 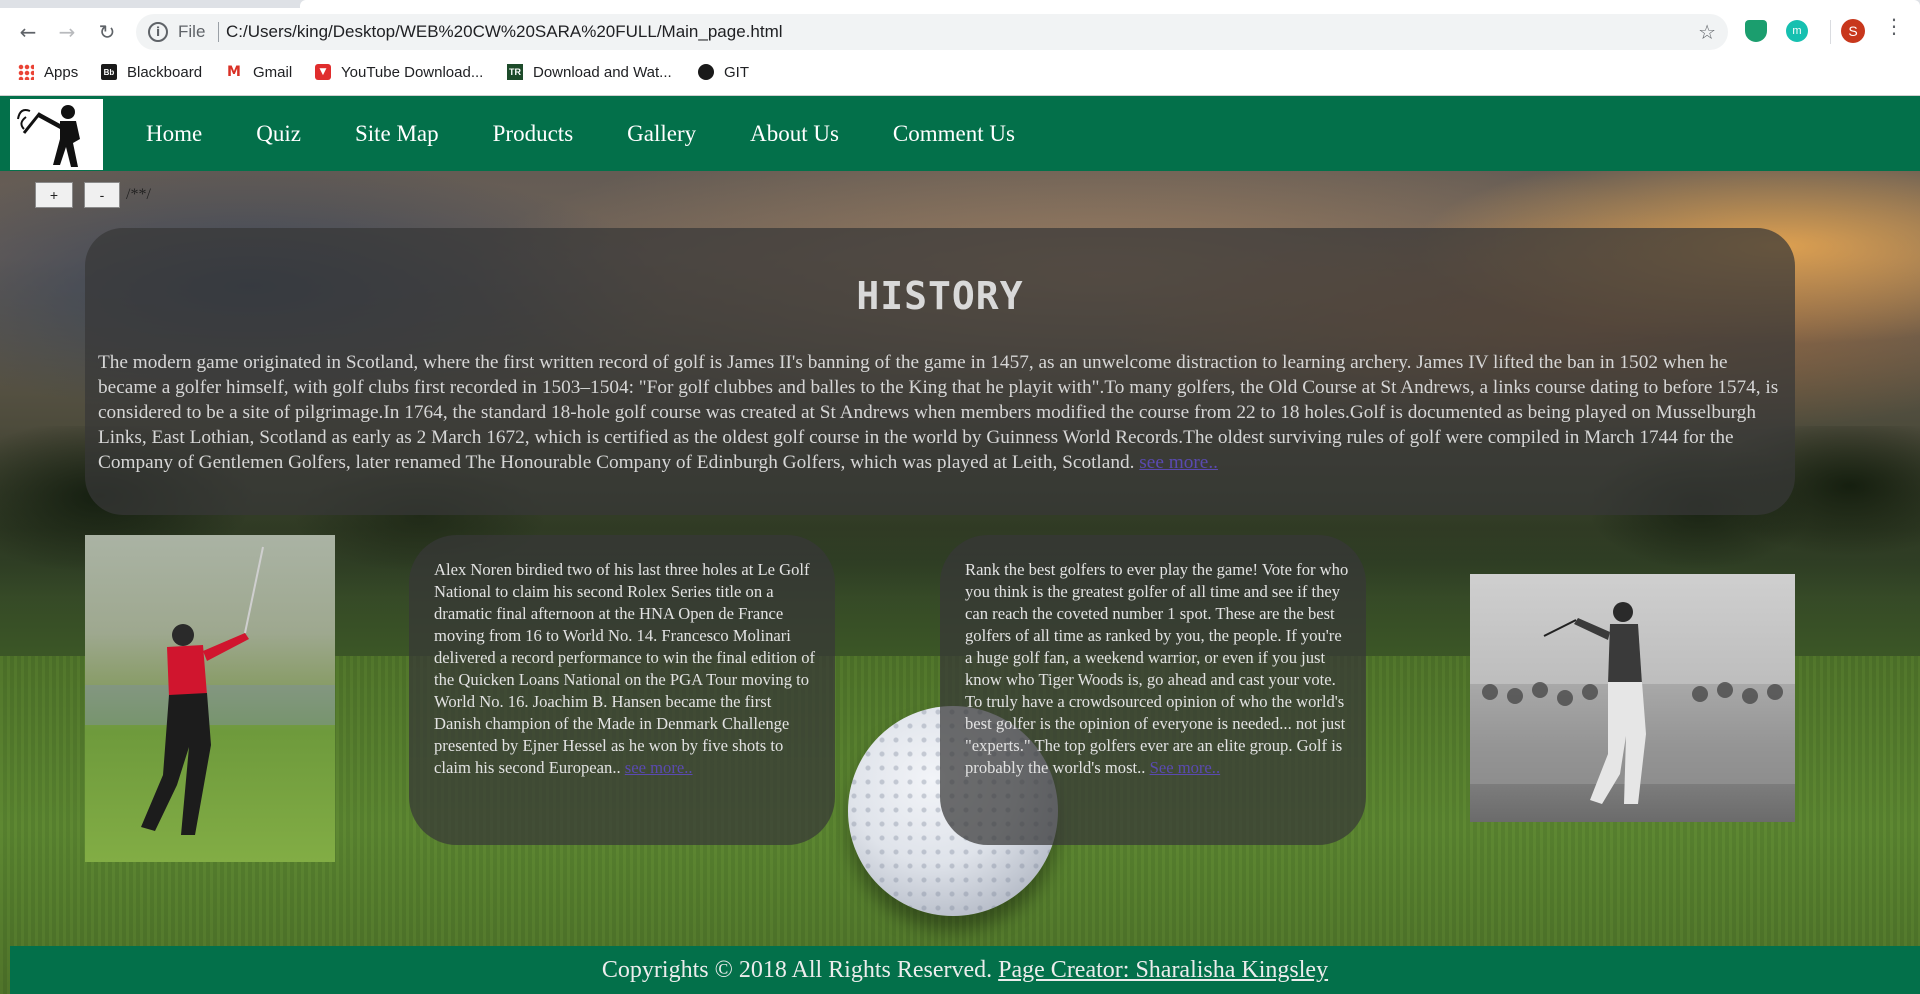 What do you see at coordinates (273, 72) in the screenshot?
I see `bookmark-label: Gmail` at bounding box center [273, 72].